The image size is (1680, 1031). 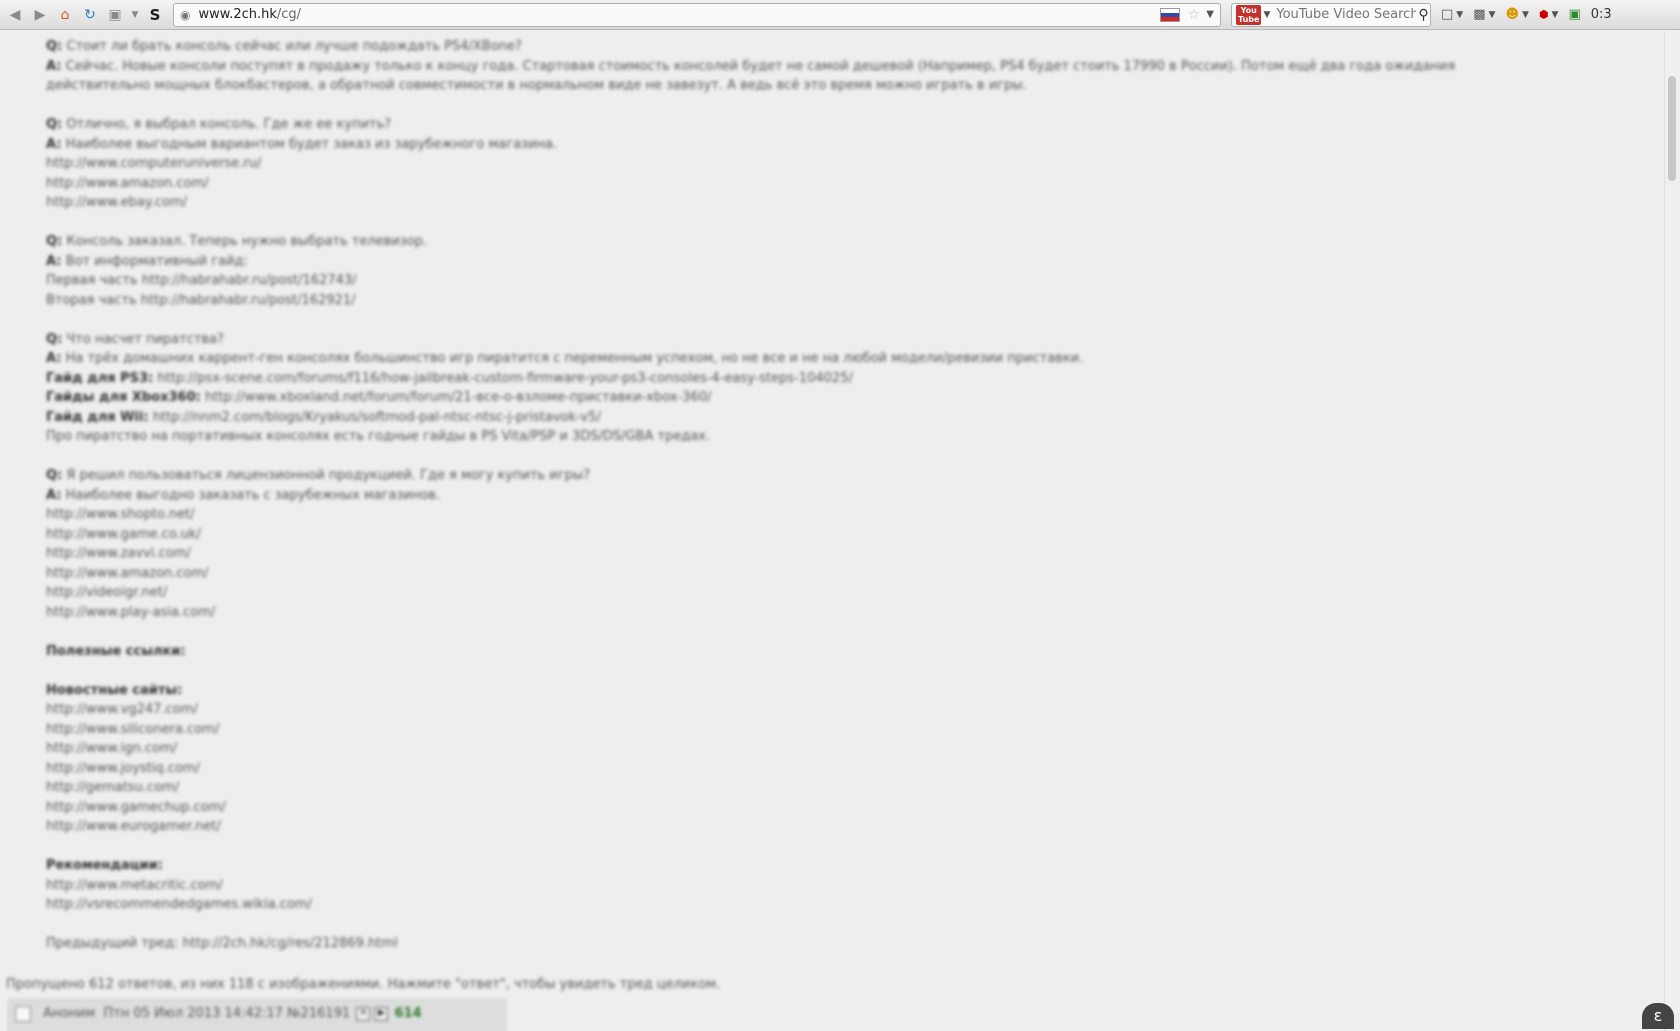 I want to click on extension-corner-icon: ɛ, so click(x=1658, y=1016).